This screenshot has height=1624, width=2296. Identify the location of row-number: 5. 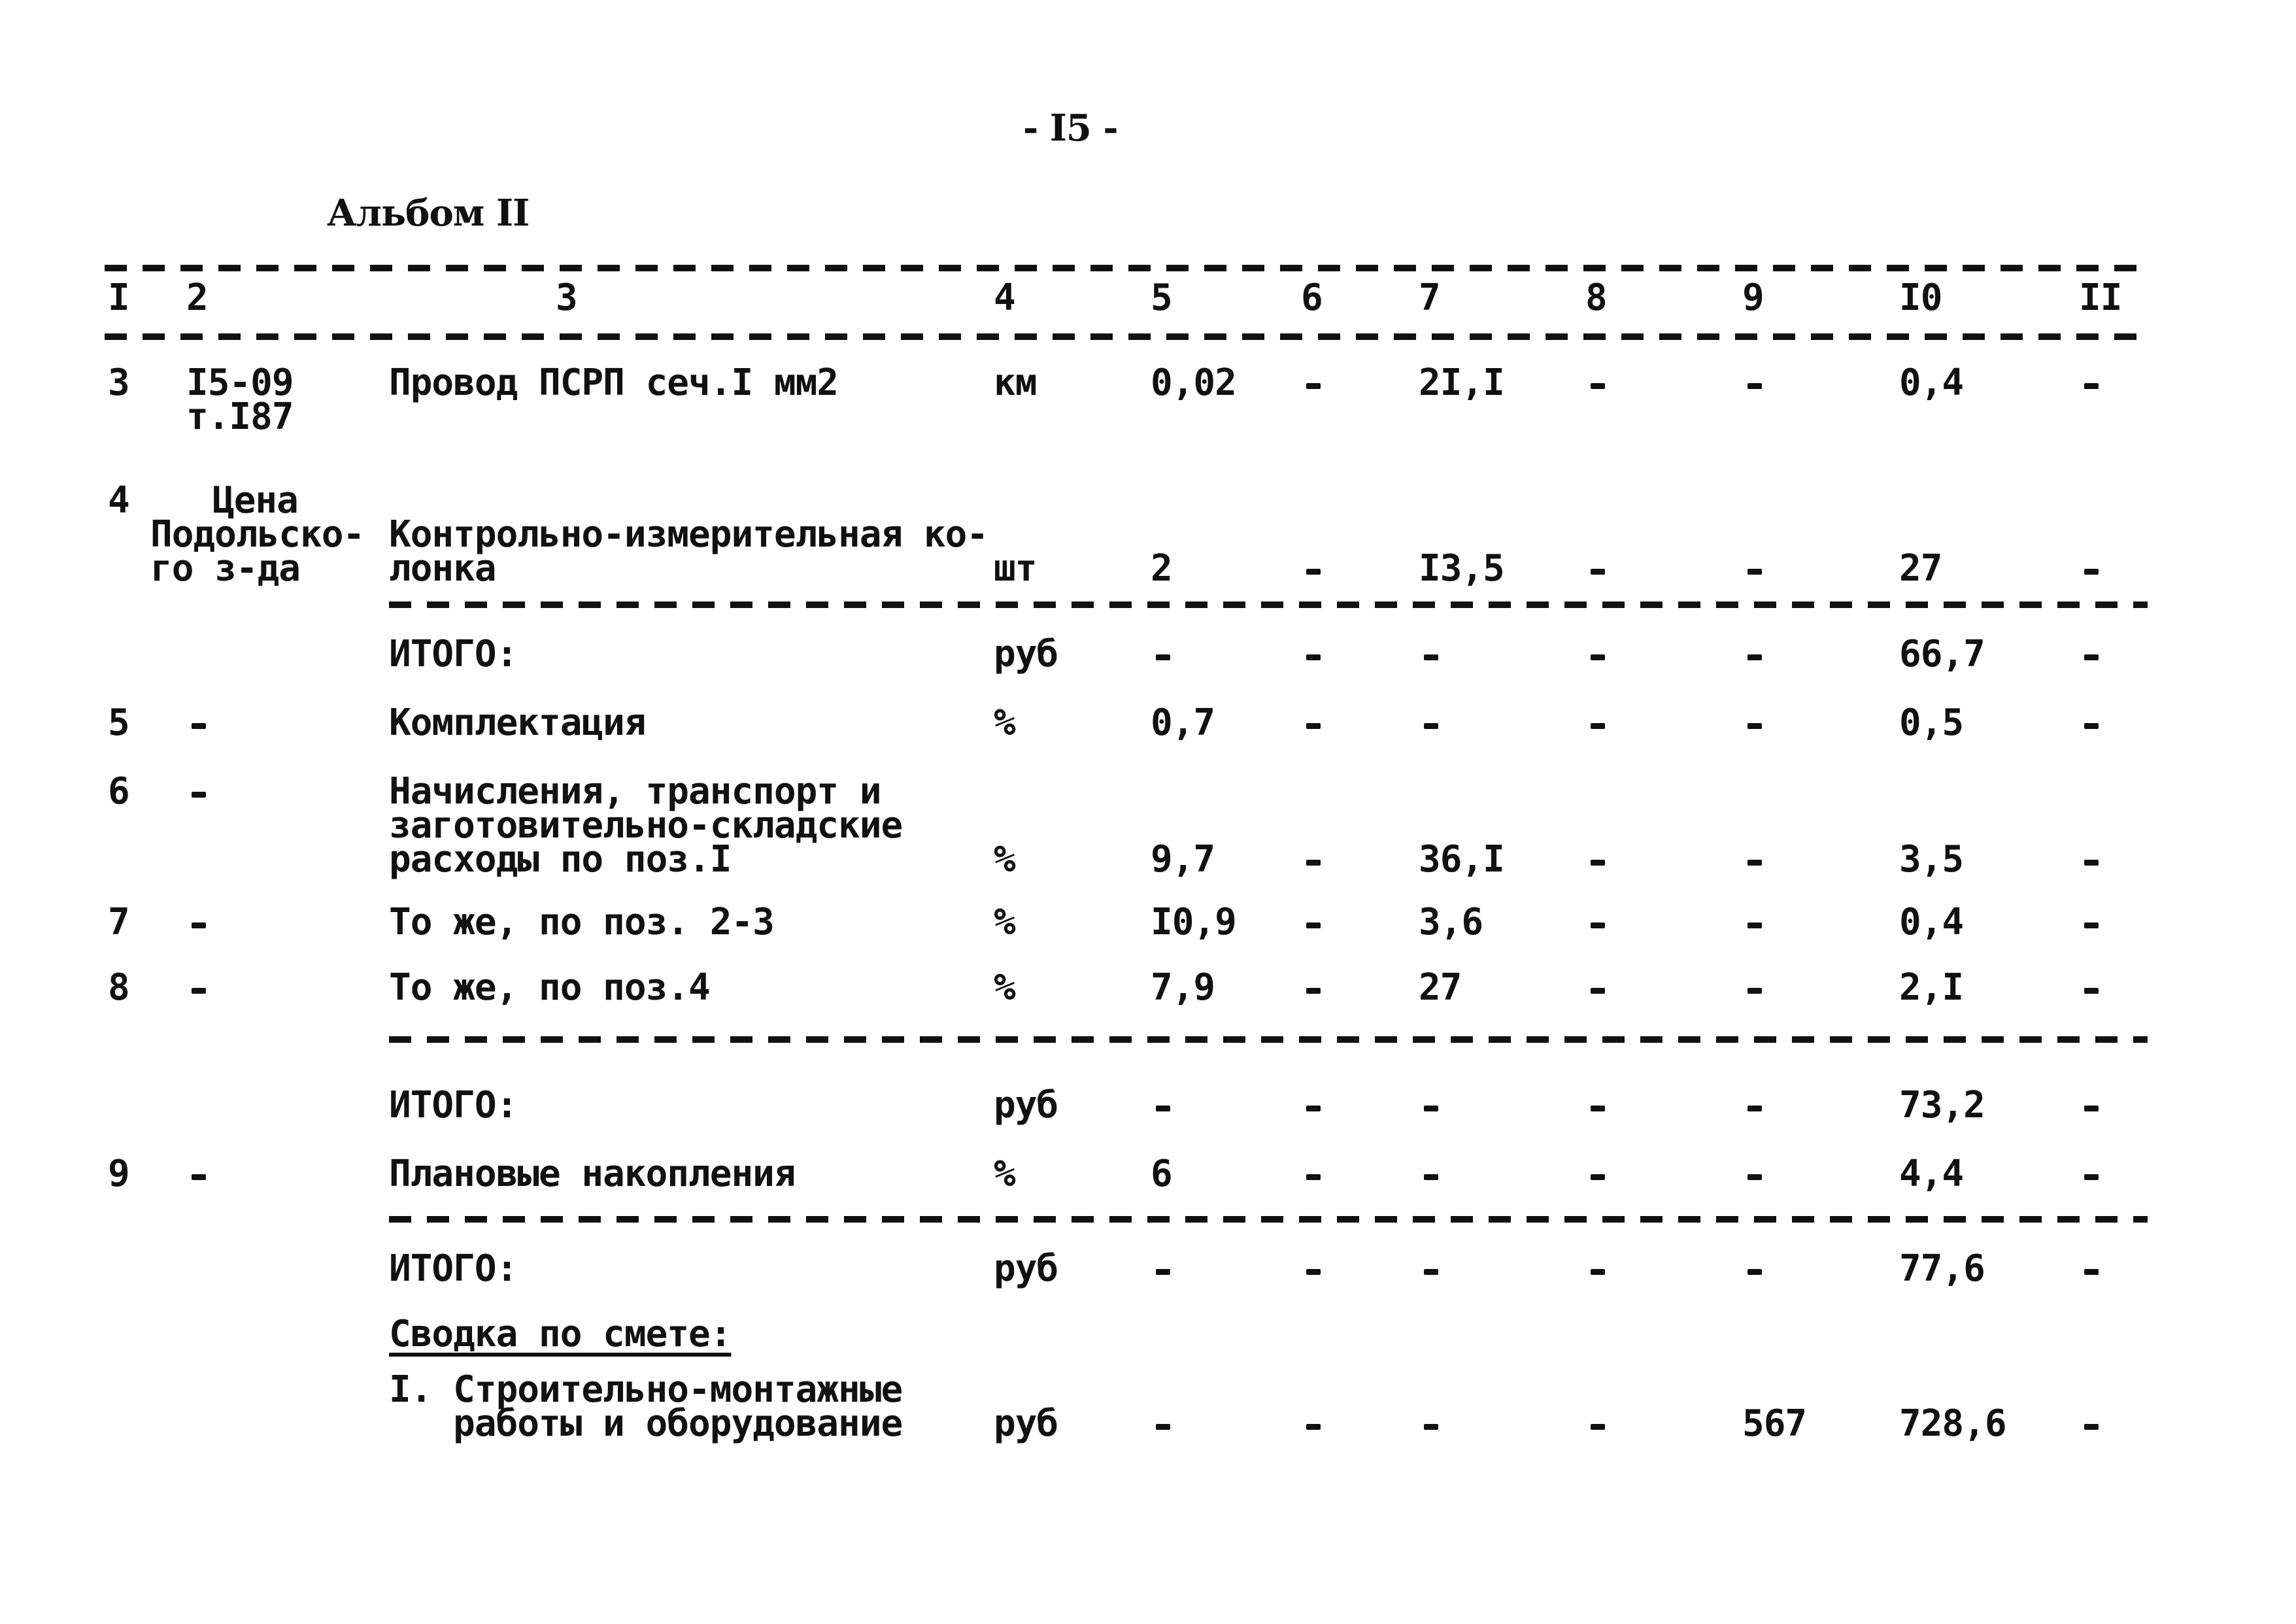
(119, 723).